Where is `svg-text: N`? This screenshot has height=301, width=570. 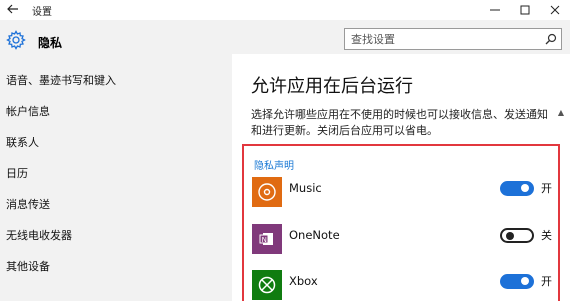
svg-text: N is located at coordinates (264, 240).